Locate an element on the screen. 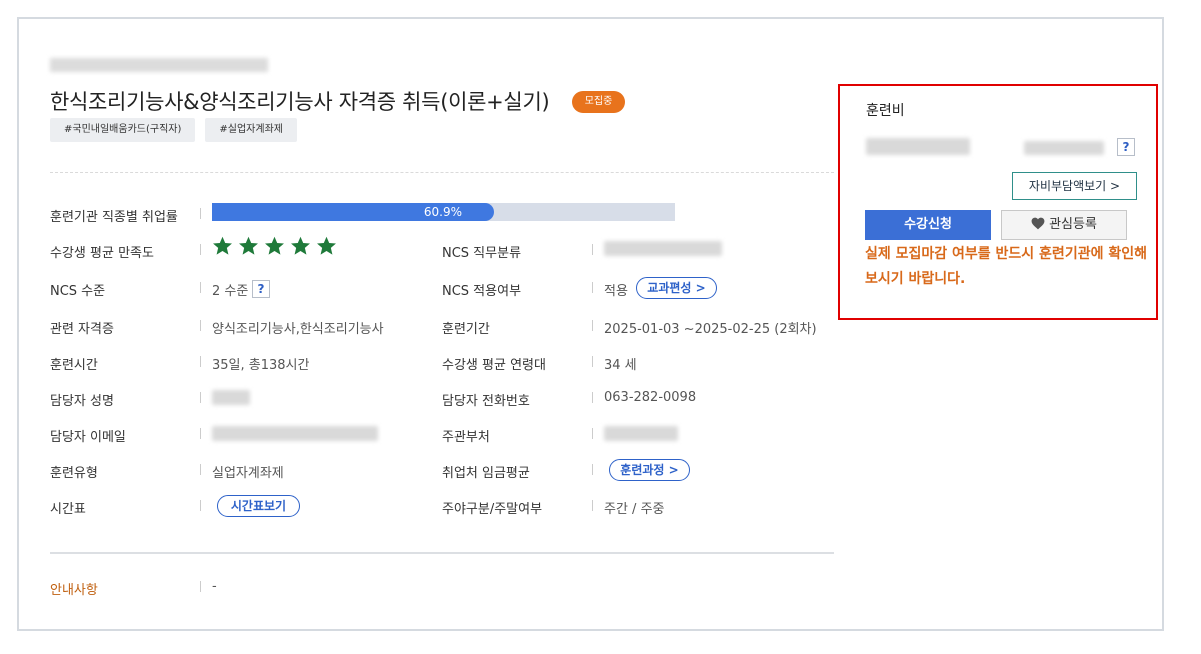 This screenshot has height=654, width=1201. manager-name-label: 담당자 성명 is located at coordinates (82, 401).